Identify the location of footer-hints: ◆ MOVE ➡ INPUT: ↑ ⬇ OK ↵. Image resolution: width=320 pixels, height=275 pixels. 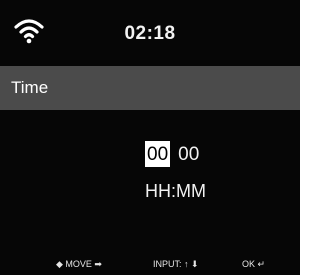
(150, 265).